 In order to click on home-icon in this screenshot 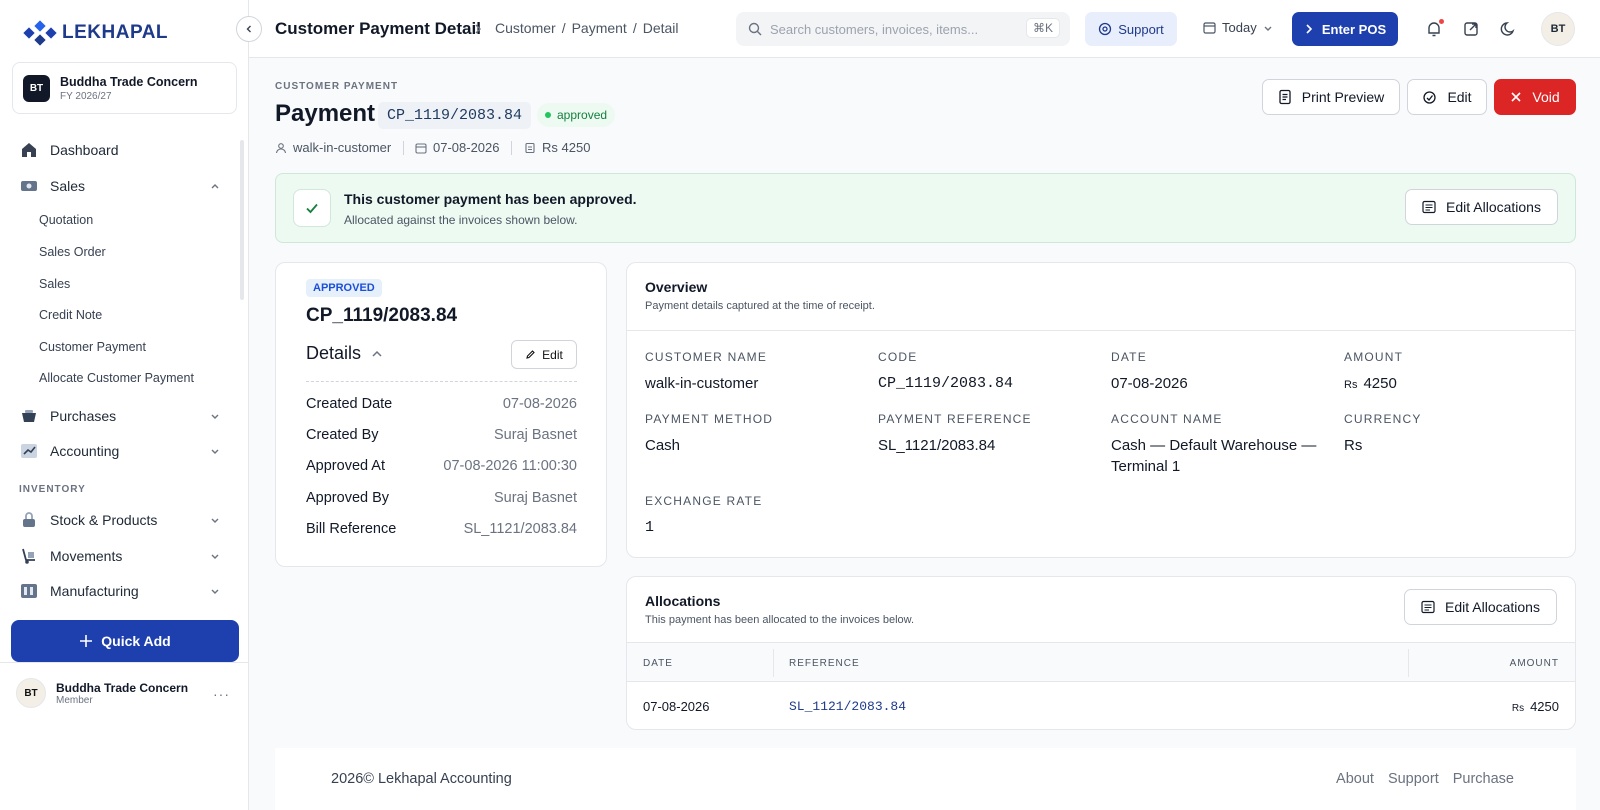, I will do `click(29, 150)`.